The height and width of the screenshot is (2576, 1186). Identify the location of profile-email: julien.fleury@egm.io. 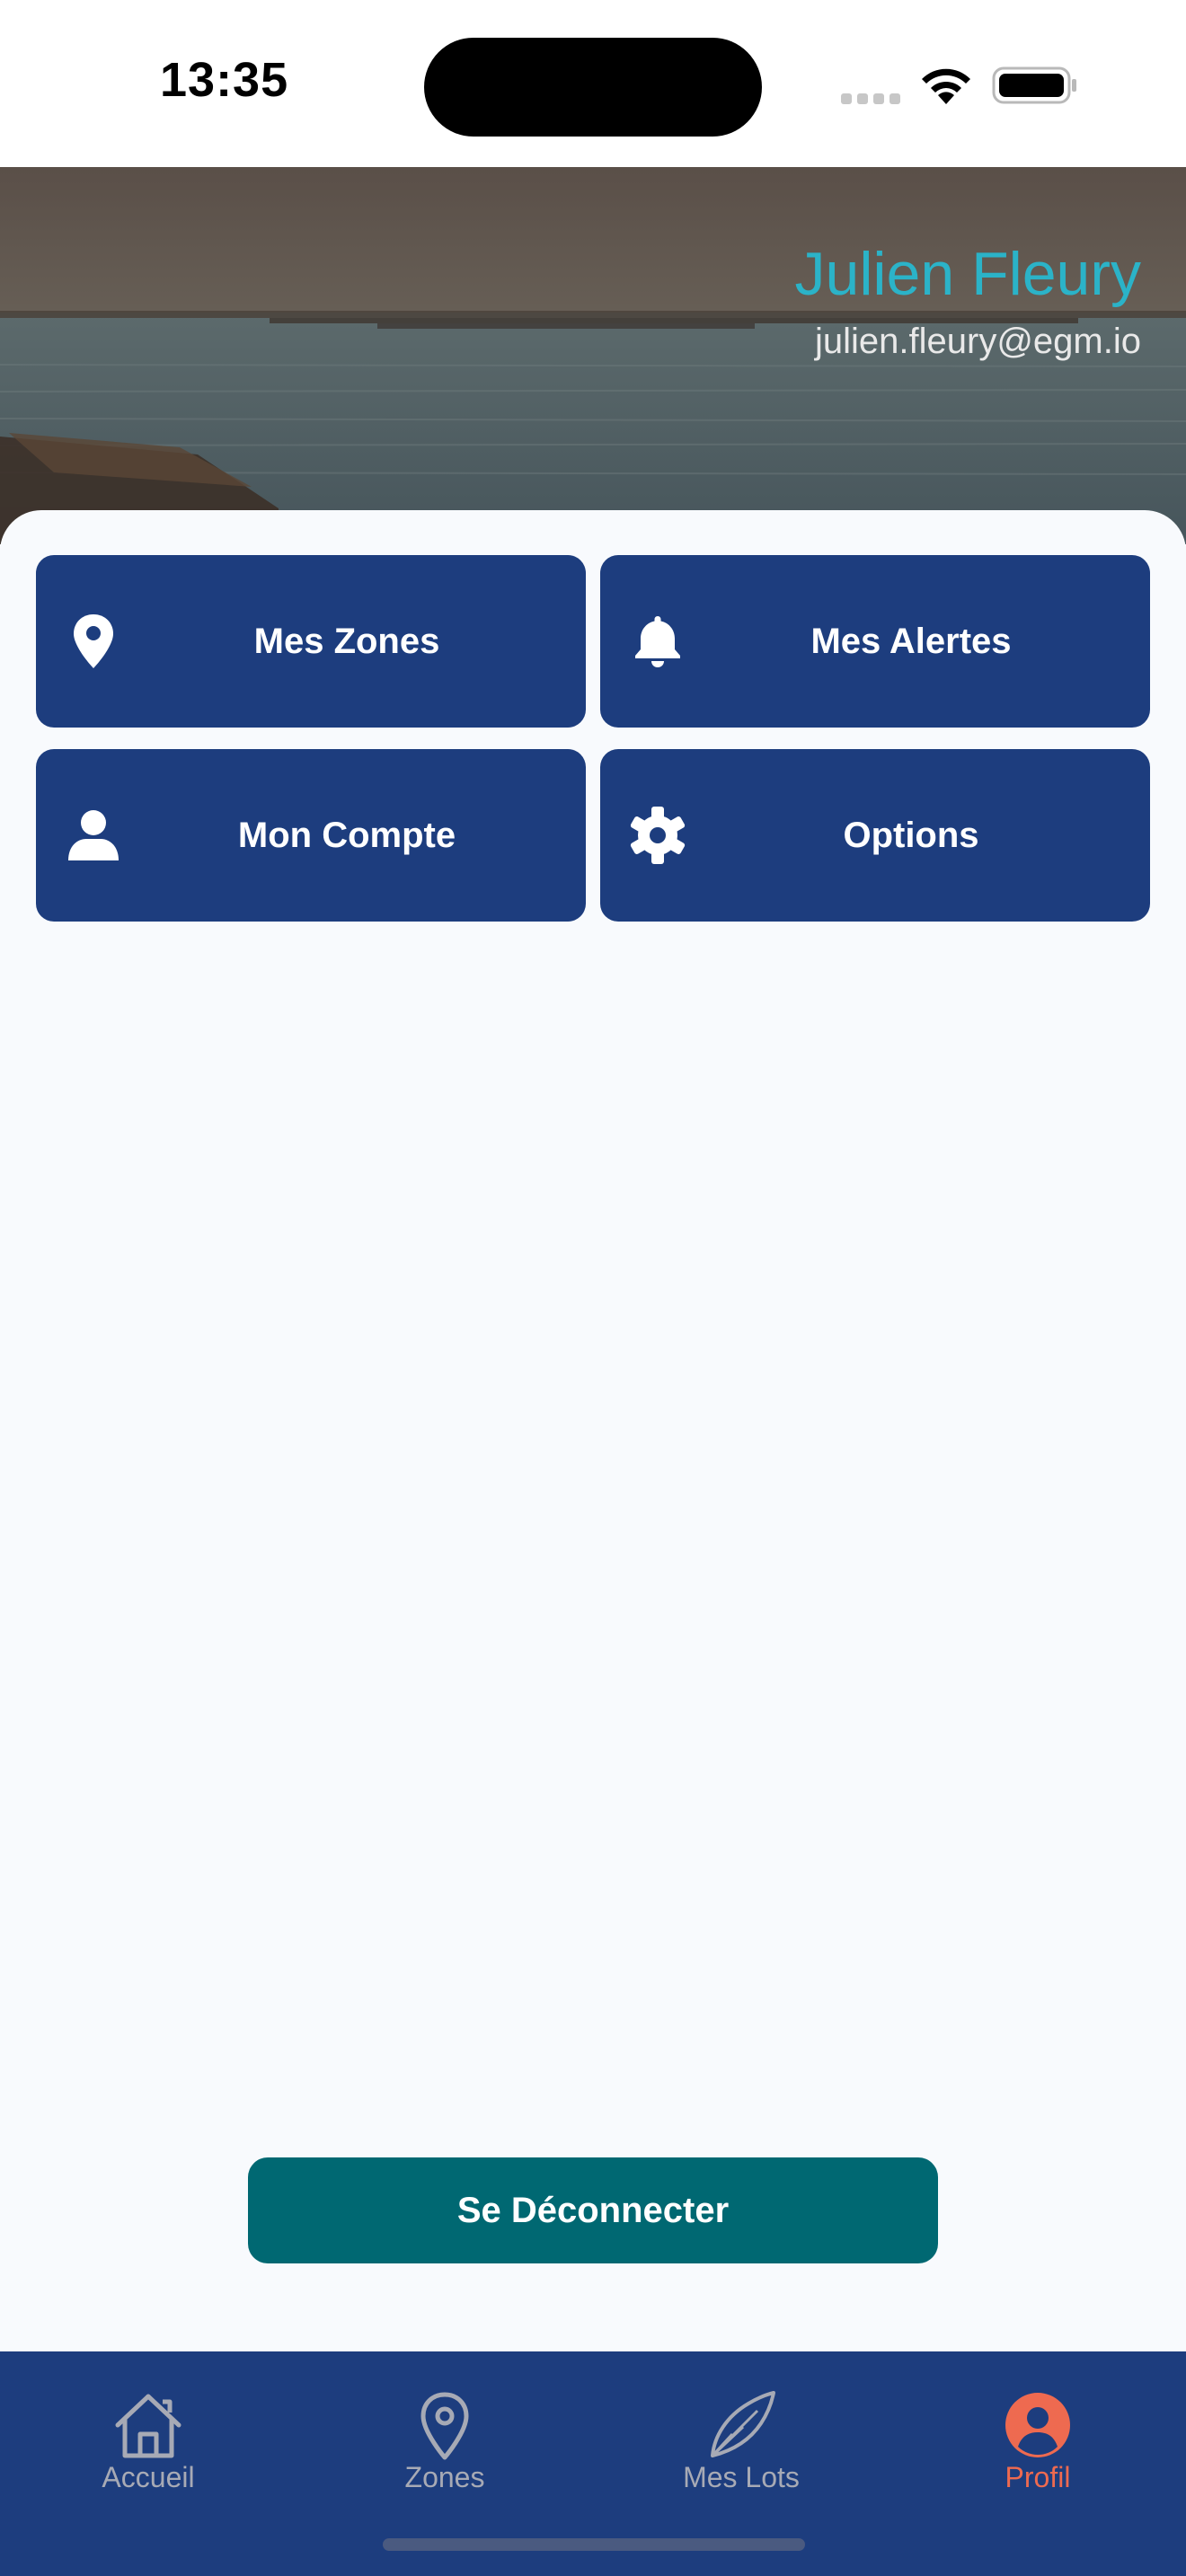
(978, 341).